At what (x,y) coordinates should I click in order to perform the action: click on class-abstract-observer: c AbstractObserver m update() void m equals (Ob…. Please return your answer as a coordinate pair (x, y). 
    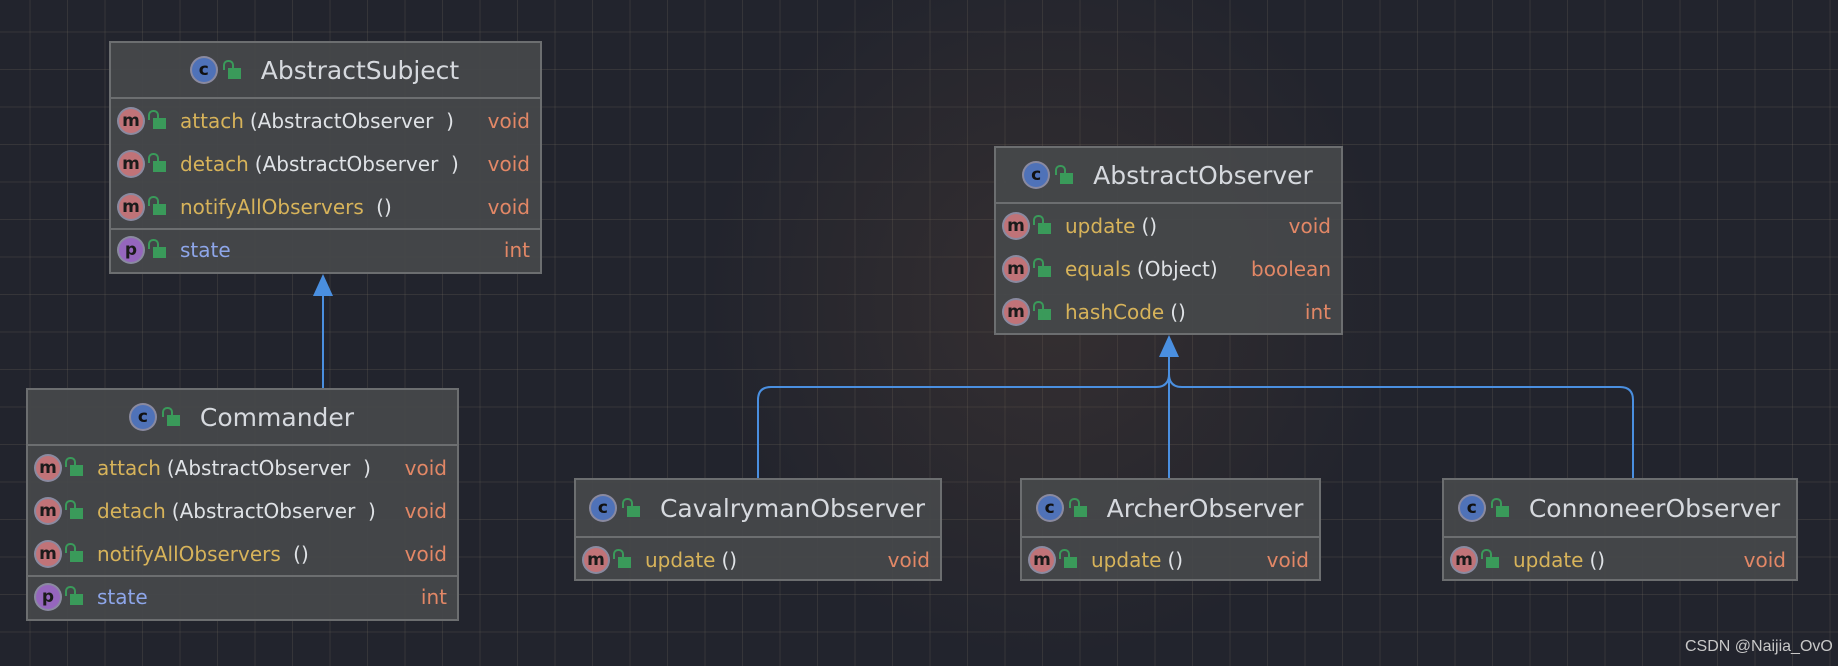
    Looking at the image, I should click on (1168, 240).